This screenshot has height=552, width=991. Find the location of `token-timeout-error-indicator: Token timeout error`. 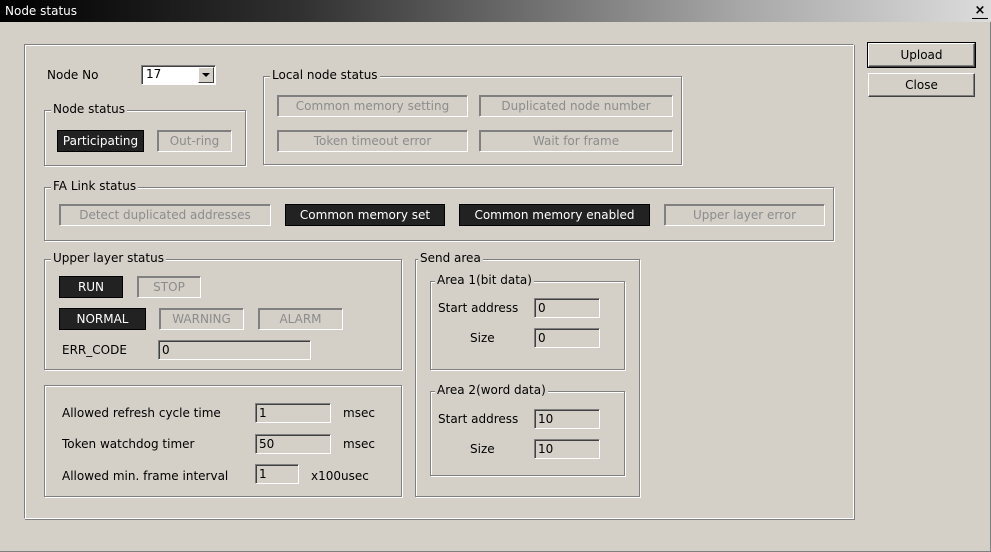

token-timeout-error-indicator: Token timeout error is located at coordinates (372, 141).